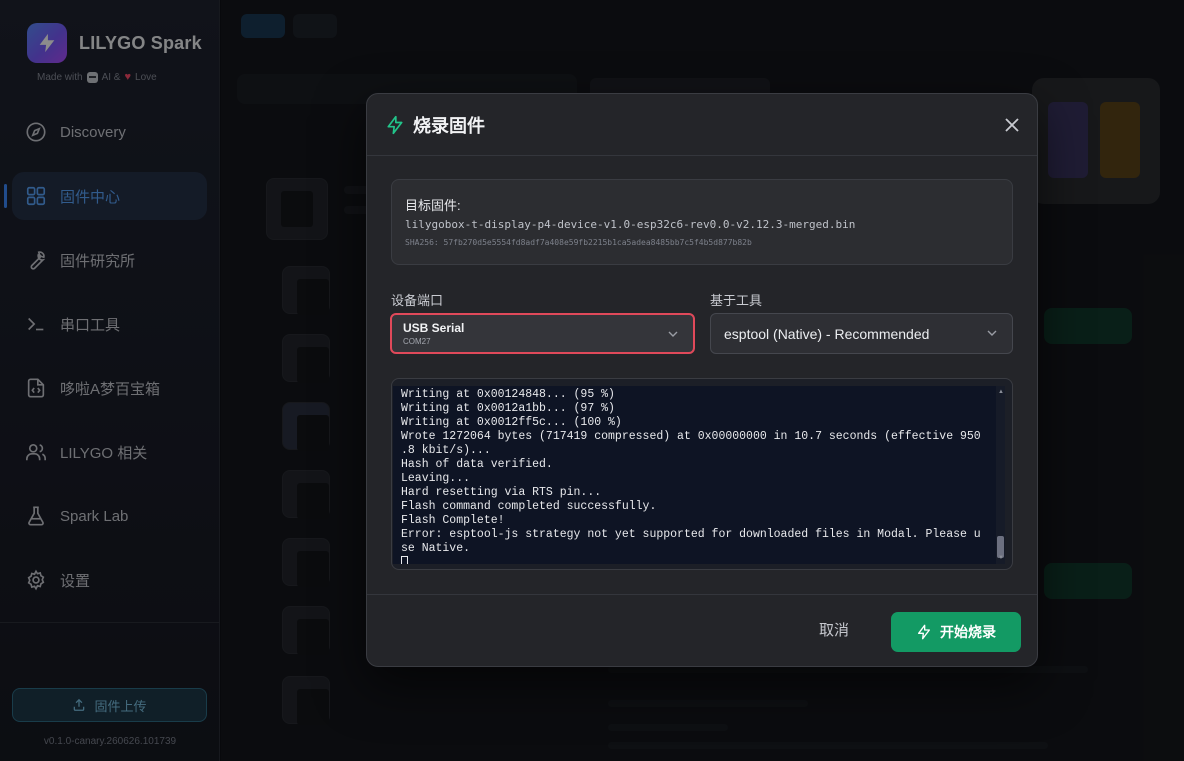  Describe the element at coordinates (542, 333) in the screenshot. I see `device-port-select: USB Serial COM27` at that location.